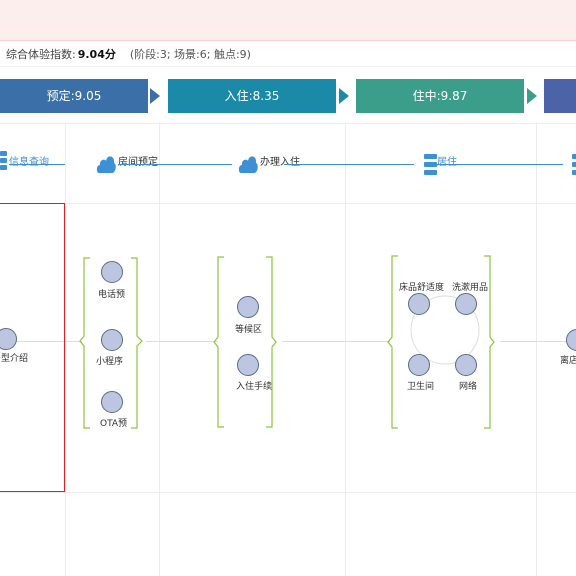 This screenshot has width=576, height=576. I want to click on summary-score: 9.04分, so click(96, 54).